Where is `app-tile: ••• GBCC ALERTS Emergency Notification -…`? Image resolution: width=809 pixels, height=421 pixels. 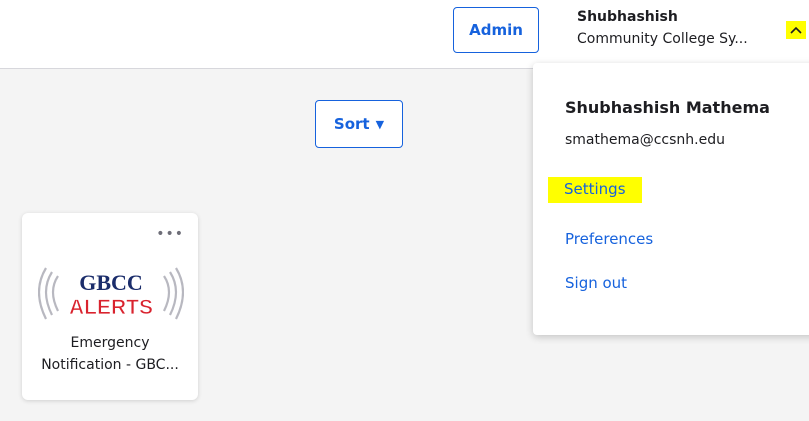 app-tile: ••• GBCC ALERTS Emergency Notification -… is located at coordinates (110, 306).